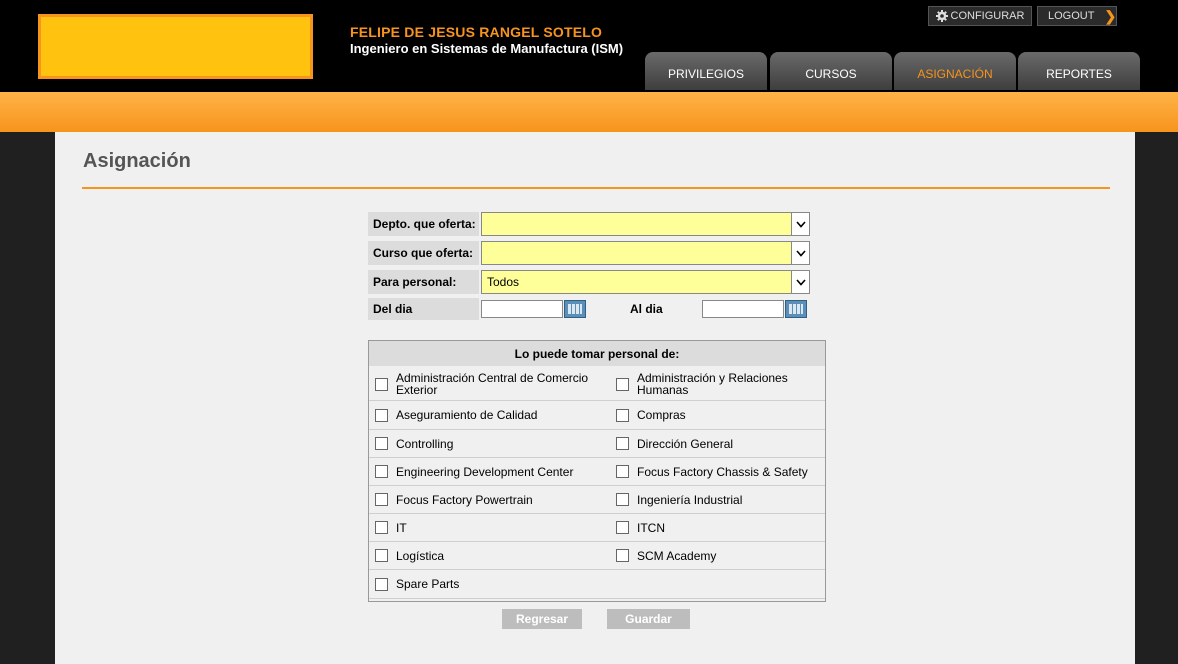 This screenshot has height=664, width=1178. Describe the element at coordinates (679, 499) in the screenshot. I see `option-item: Ingeniería Industrial` at that location.